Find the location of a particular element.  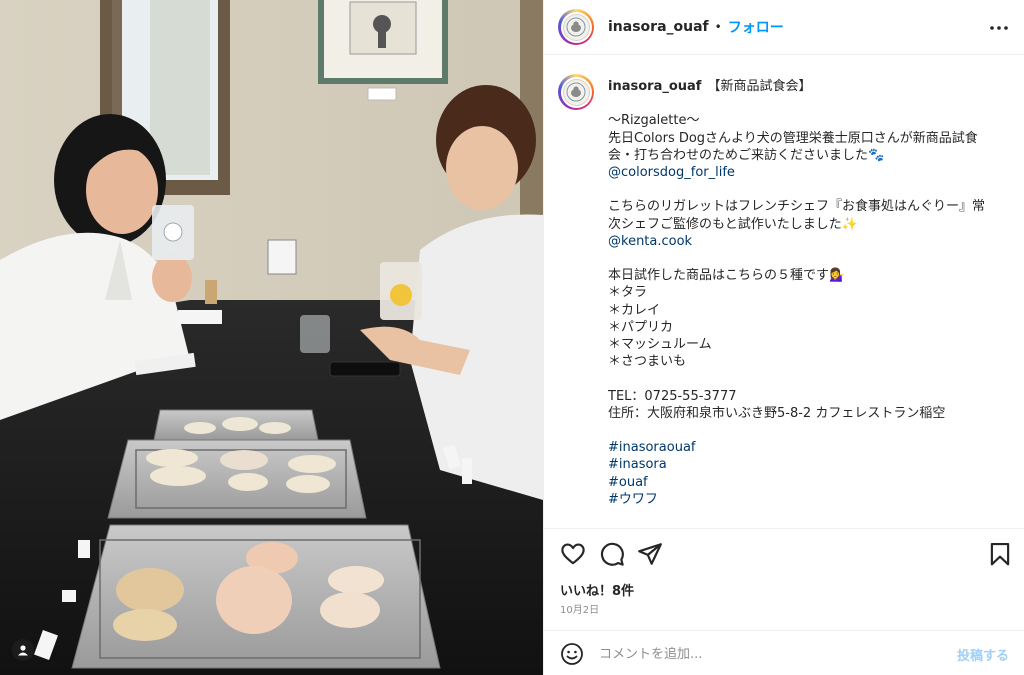

emoji-icon is located at coordinates (572, 654).